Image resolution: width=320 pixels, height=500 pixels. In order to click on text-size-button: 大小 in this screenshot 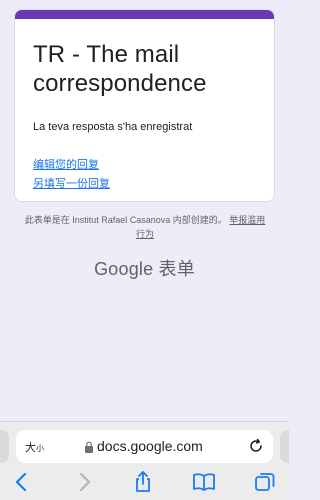, I will do `click(34, 447)`.